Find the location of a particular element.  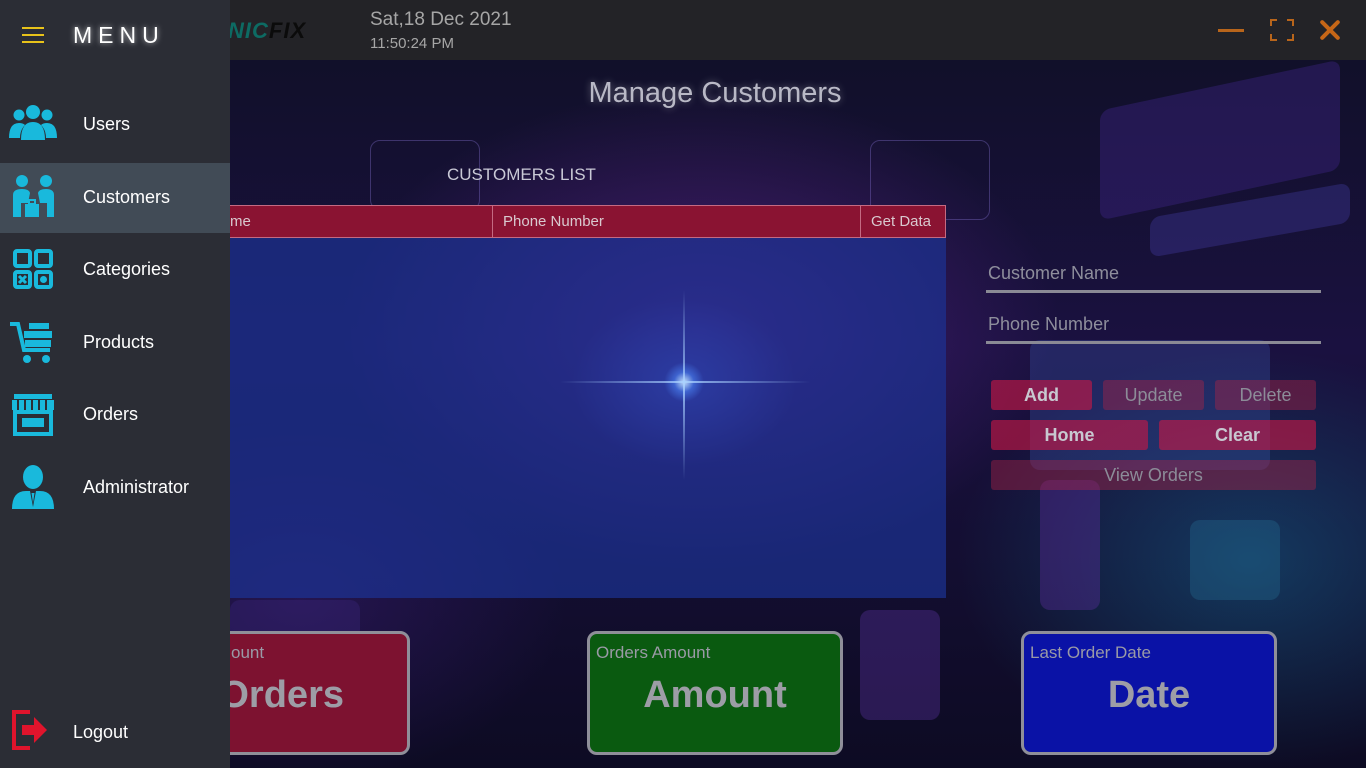

sidebar-item-users: Users is located at coordinates (115, 125).